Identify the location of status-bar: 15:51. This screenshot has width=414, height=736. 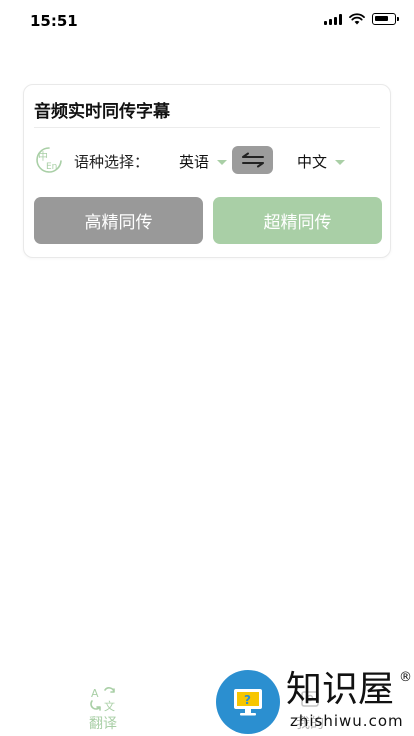
(207, 20).